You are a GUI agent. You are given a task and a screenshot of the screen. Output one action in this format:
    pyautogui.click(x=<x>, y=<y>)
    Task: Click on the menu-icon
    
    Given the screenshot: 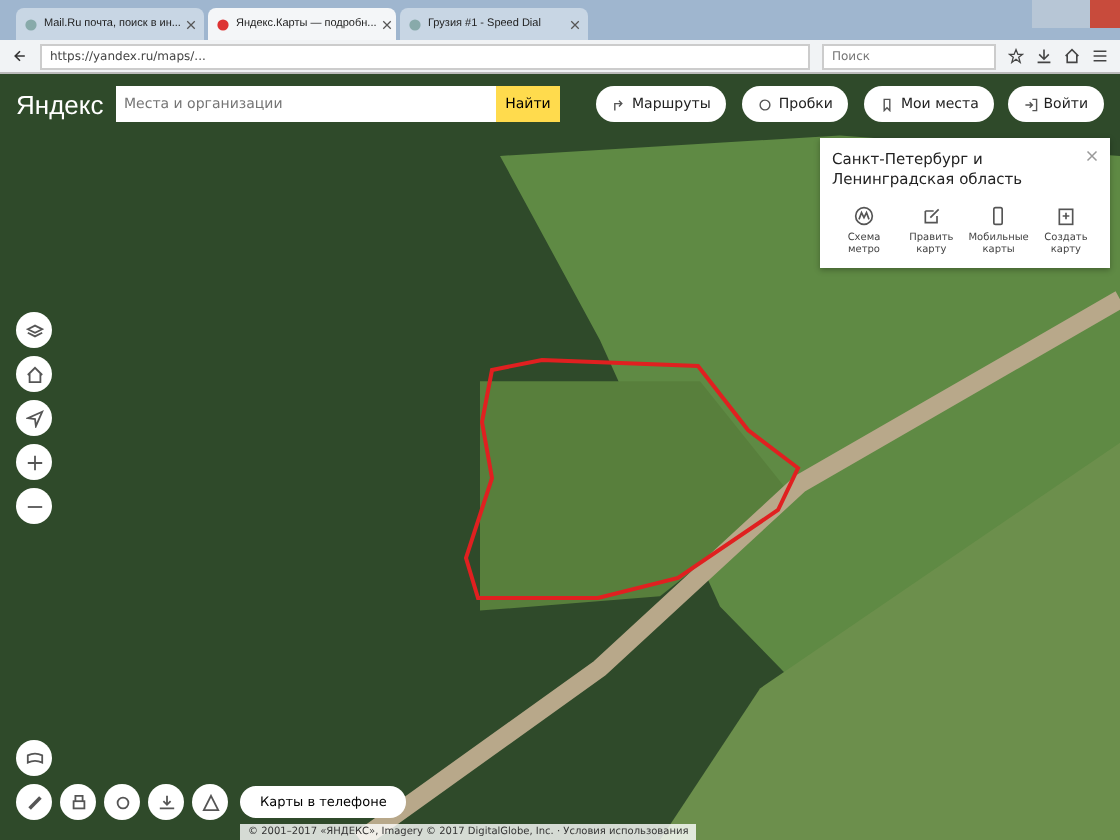 What is the action you would take?
    pyautogui.click(x=1100, y=56)
    